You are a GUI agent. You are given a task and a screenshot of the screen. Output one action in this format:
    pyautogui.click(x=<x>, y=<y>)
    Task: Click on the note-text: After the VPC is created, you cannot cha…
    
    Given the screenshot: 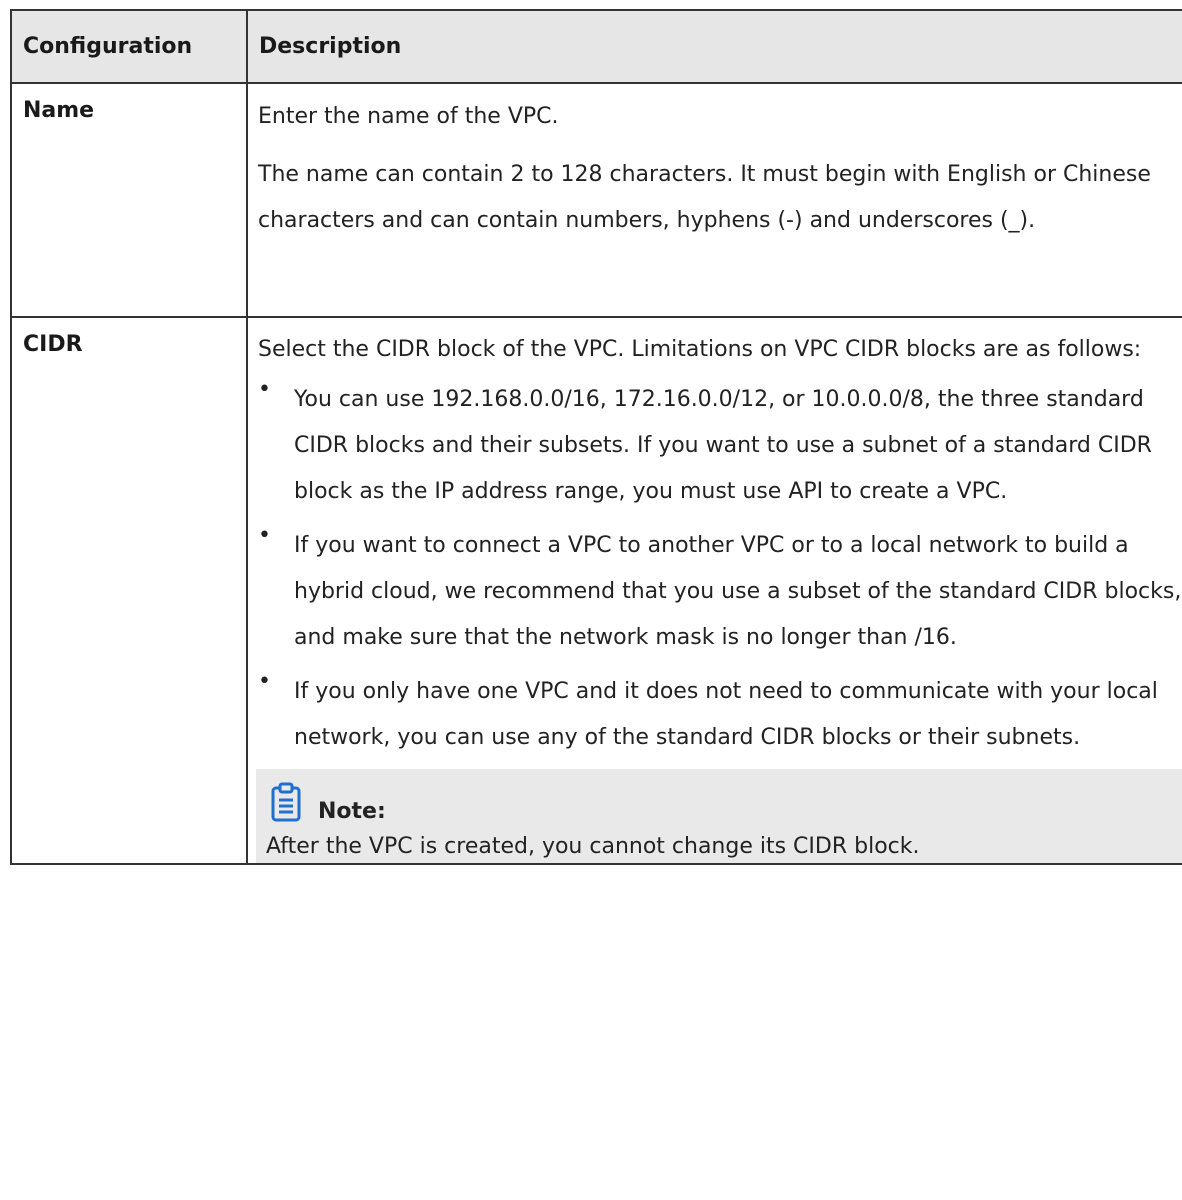 What is the action you would take?
    pyautogui.click(x=593, y=846)
    